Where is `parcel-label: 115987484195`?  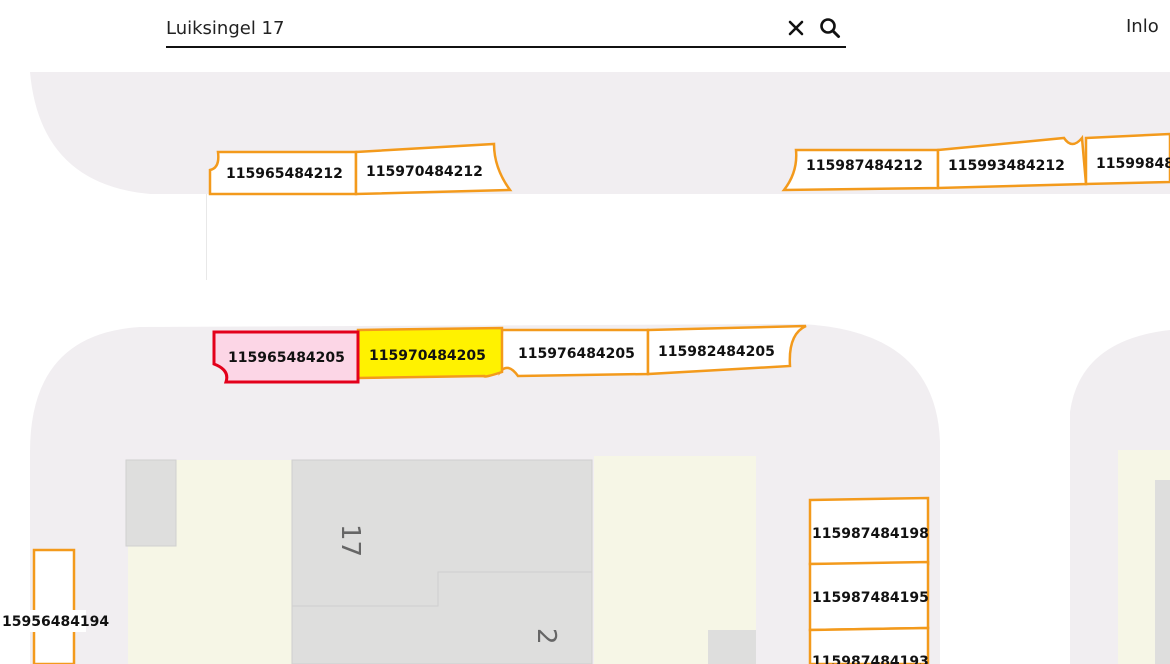 parcel-label: 115987484195 is located at coordinates (870, 598).